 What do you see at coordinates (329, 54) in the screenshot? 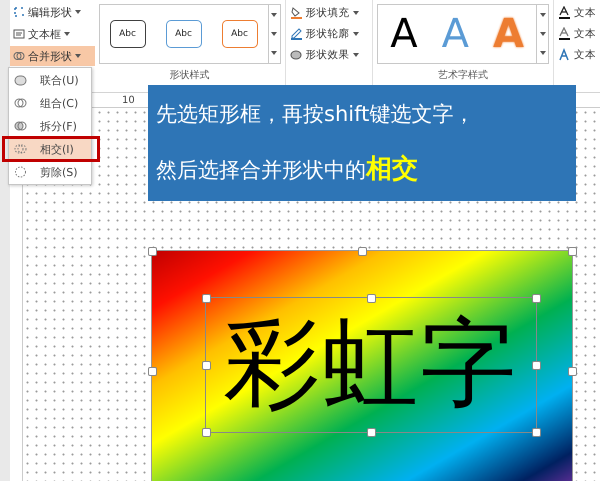
I see `ribbon-command: 形状效果` at bounding box center [329, 54].